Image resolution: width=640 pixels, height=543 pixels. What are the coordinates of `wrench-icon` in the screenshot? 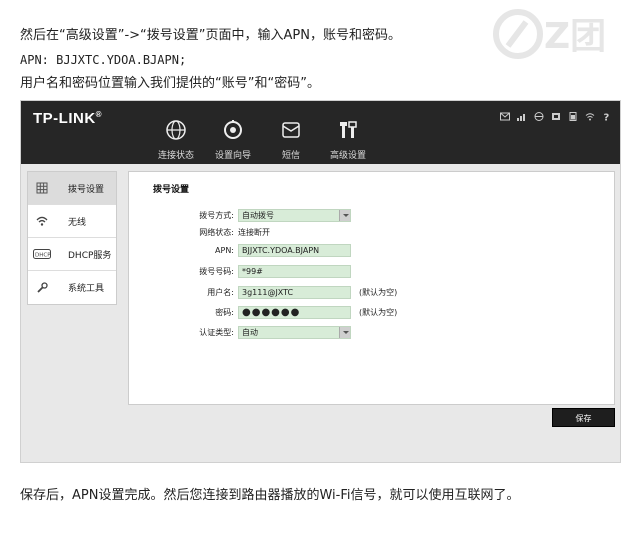 It's located at (42, 287).